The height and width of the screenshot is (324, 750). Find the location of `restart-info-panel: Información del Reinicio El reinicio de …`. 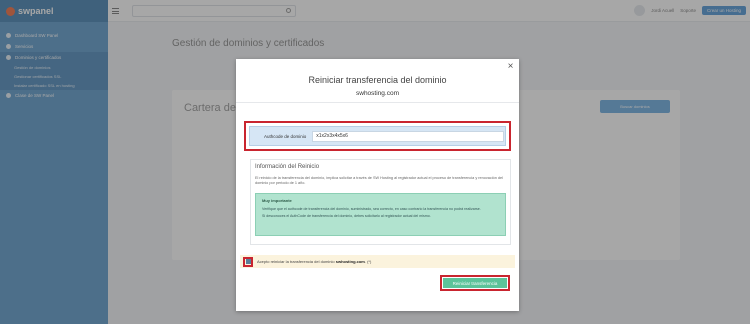

restart-info-panel: Información del Reinicio El reinicio de … is located at coordinates (380, 202).